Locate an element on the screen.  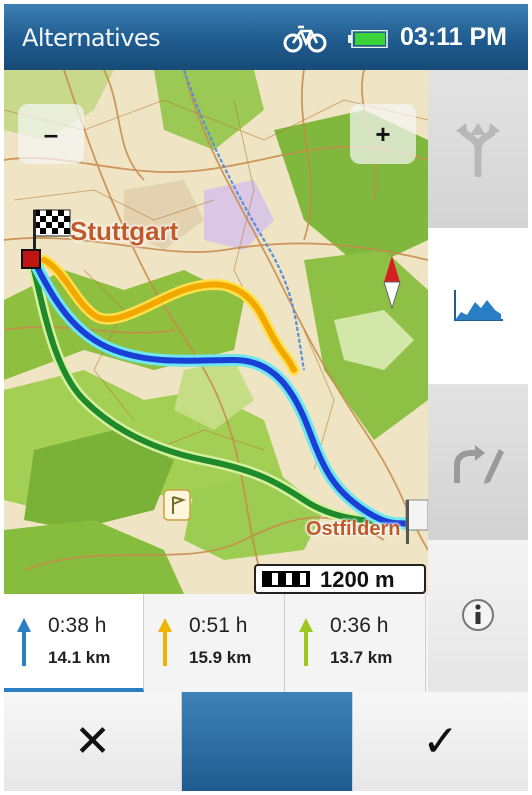
bottom-bar-center is located at coordinates (267, 741).